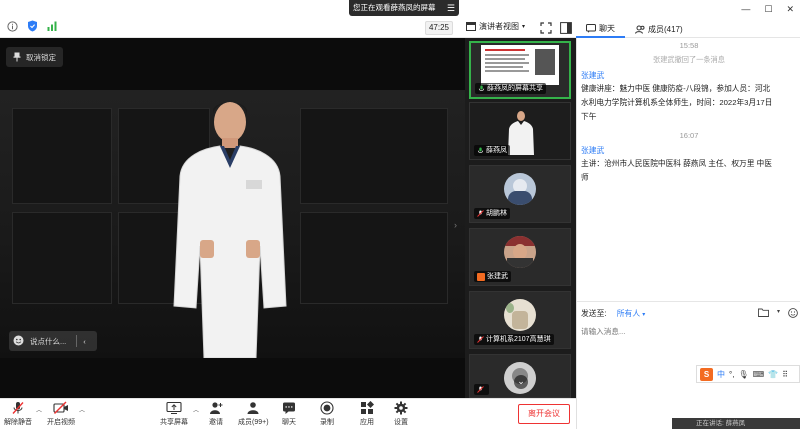 Image resolution: width=800 pixels, height=429 pixels. I want to click on shield-icon, so click(32, 26).